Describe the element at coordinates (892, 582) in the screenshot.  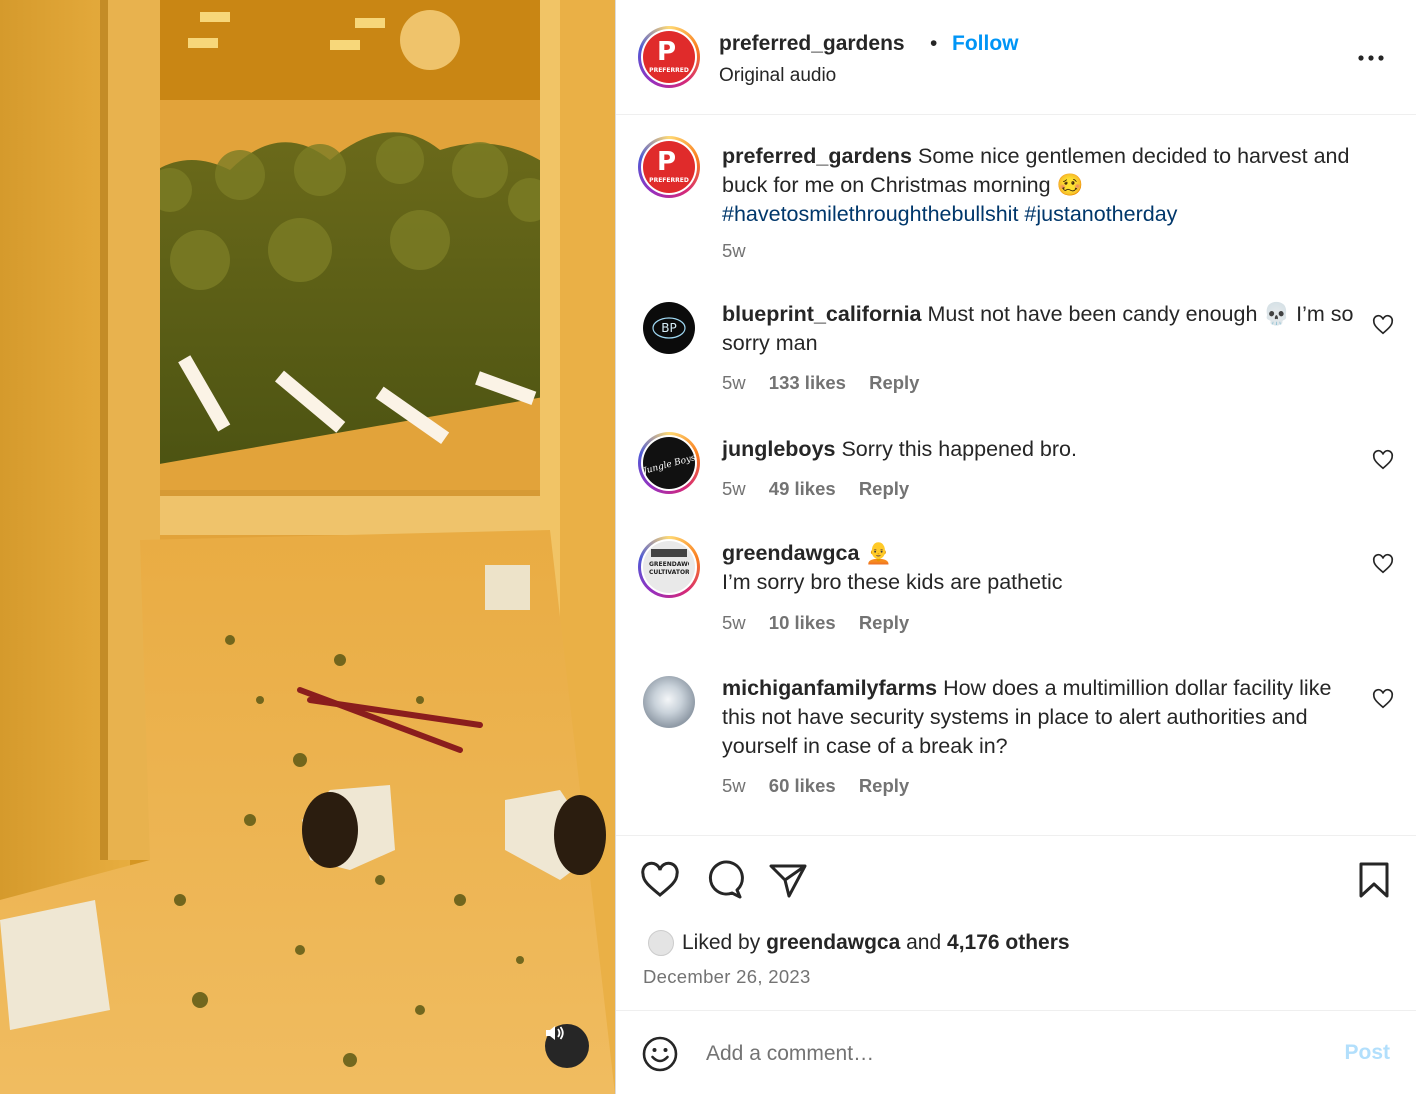
I see `comment-body: I’m sorry bro these kids are pathetic` at that location.